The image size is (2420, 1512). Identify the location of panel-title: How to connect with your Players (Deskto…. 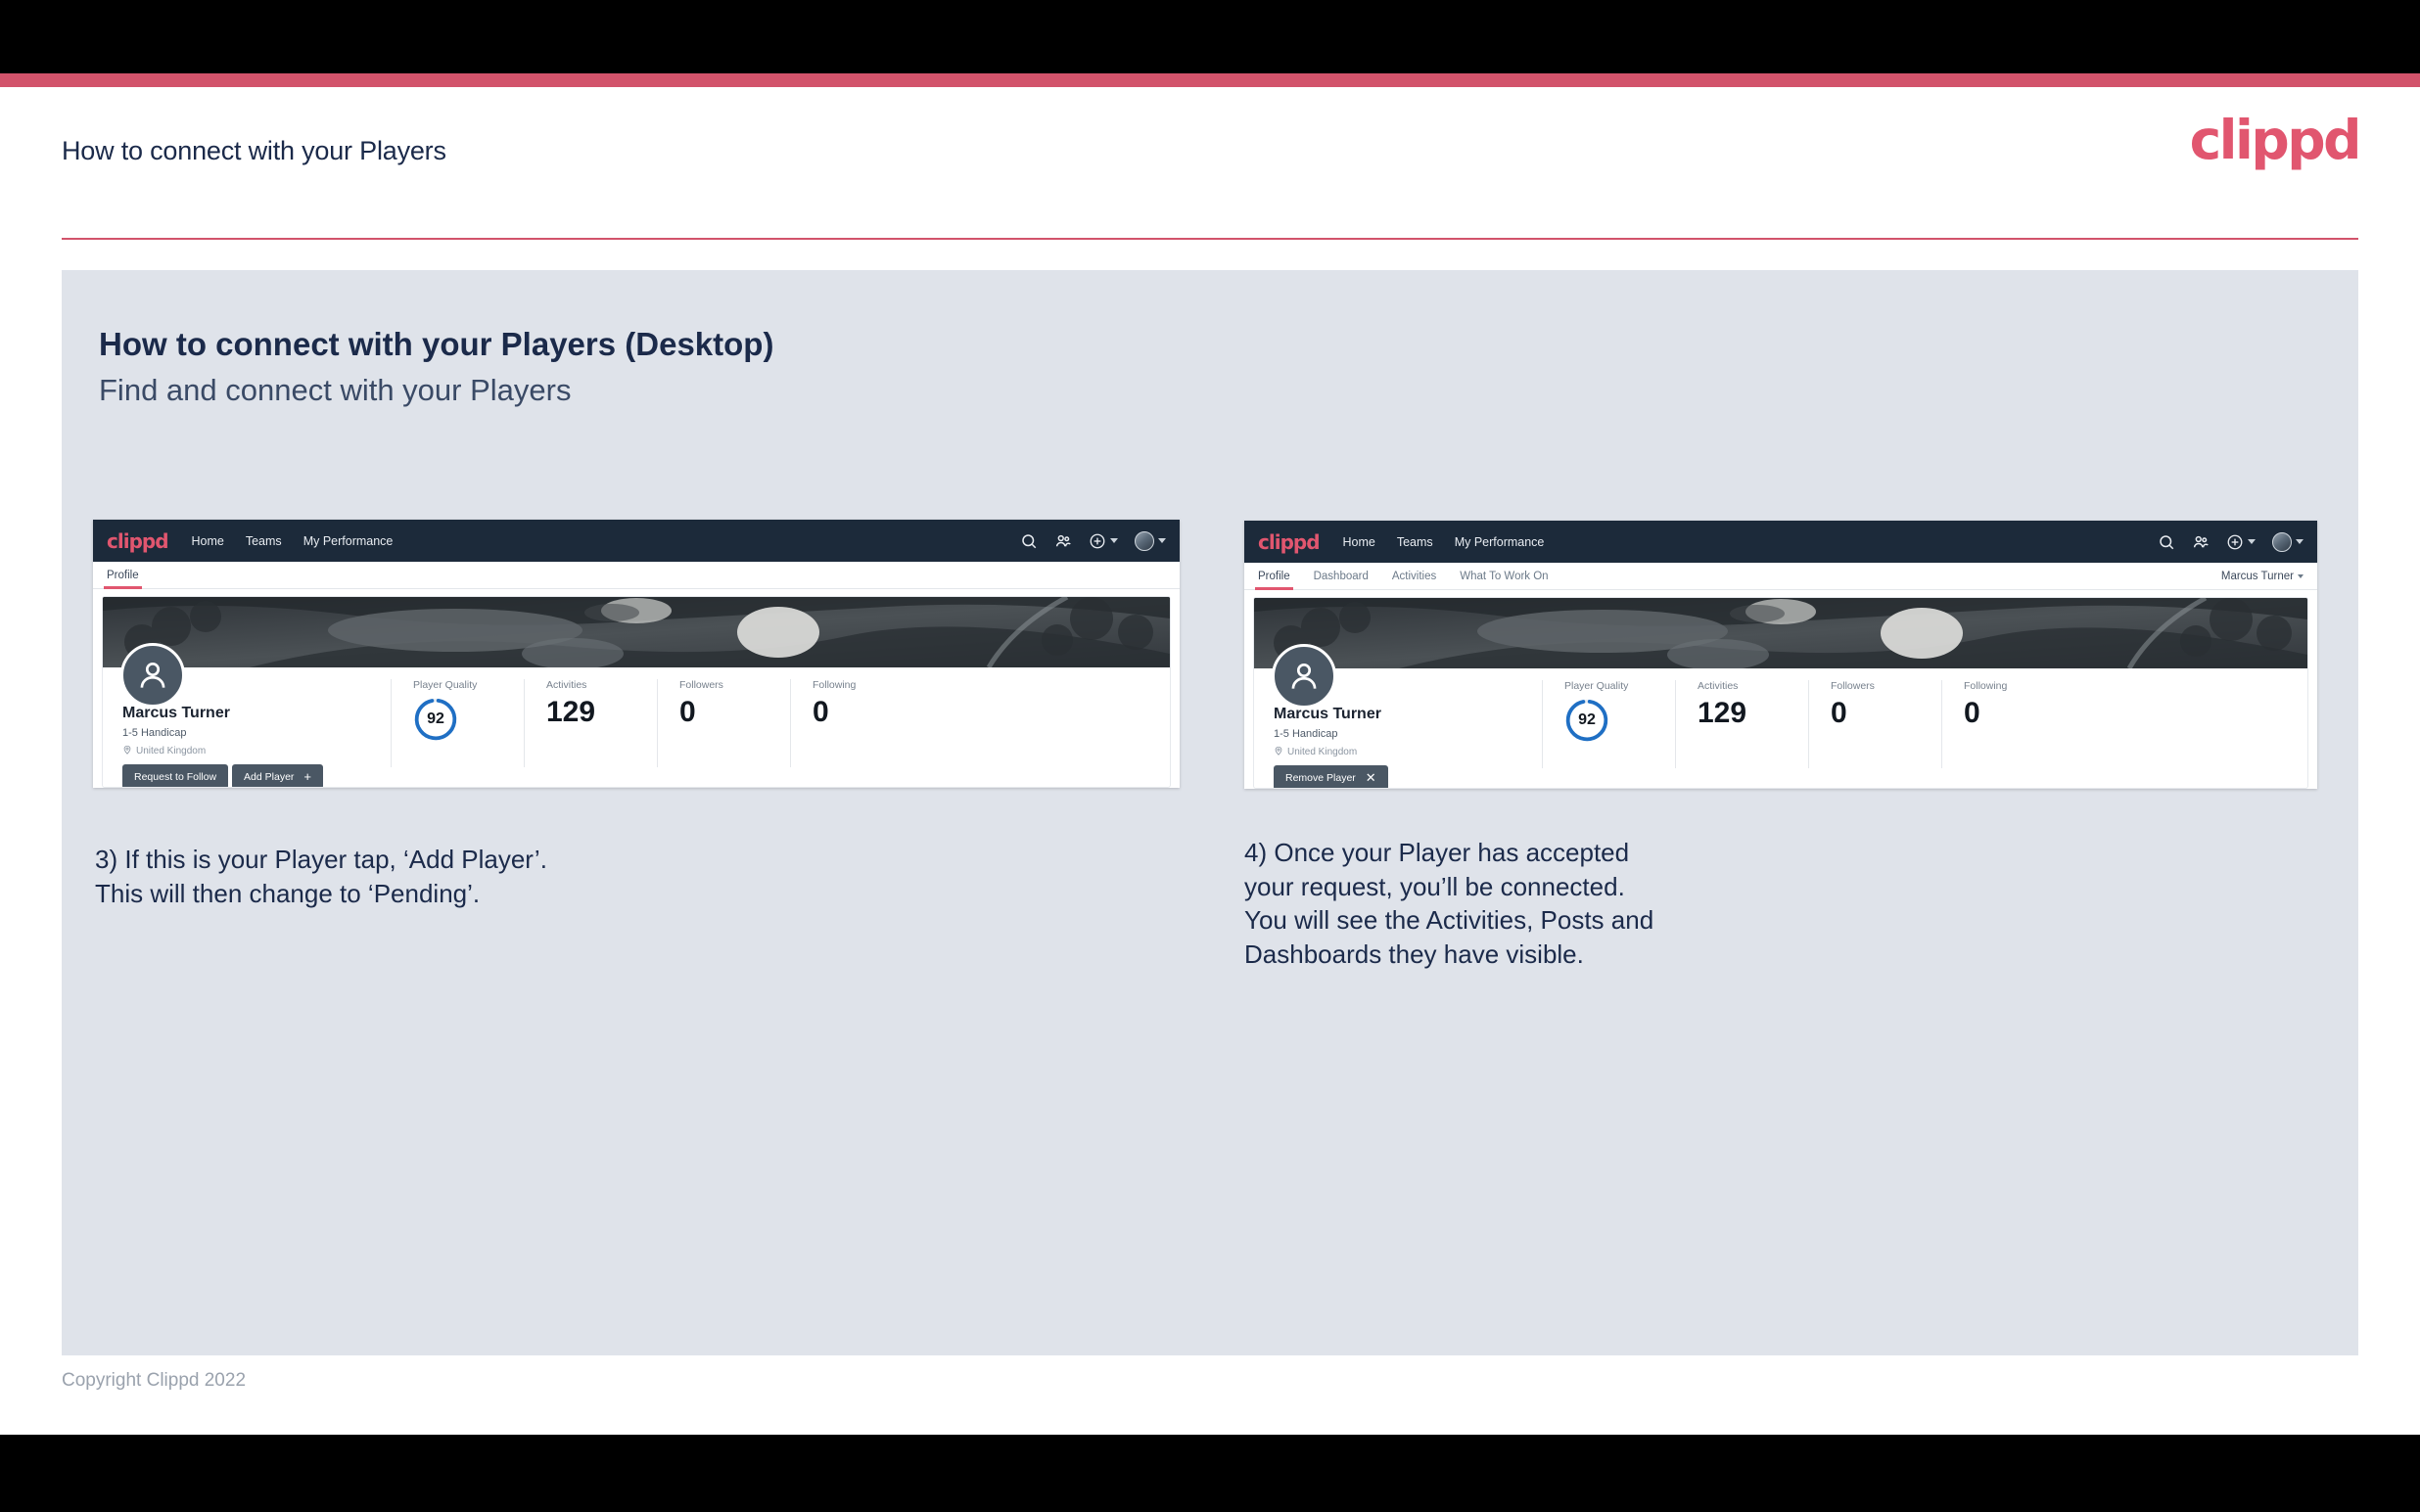
(436, 344).